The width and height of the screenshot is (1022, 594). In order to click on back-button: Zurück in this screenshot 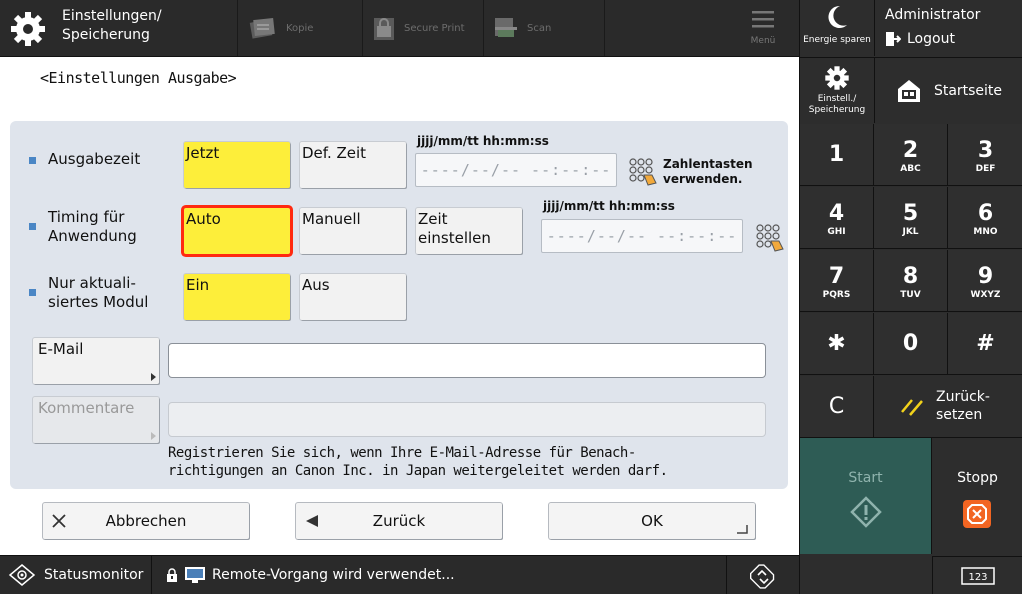, I will do `click(399, 521)`.